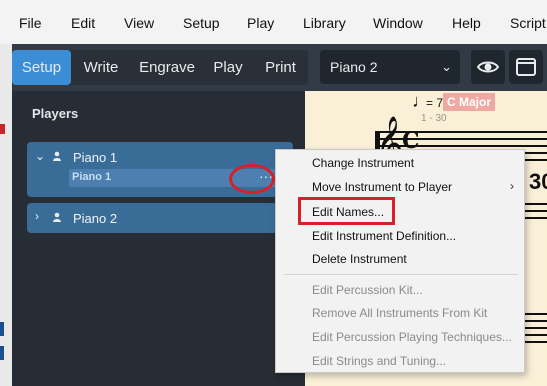  I want to click on mode-switcher: Setup Write Engrave Play Print, so click(160, 67).